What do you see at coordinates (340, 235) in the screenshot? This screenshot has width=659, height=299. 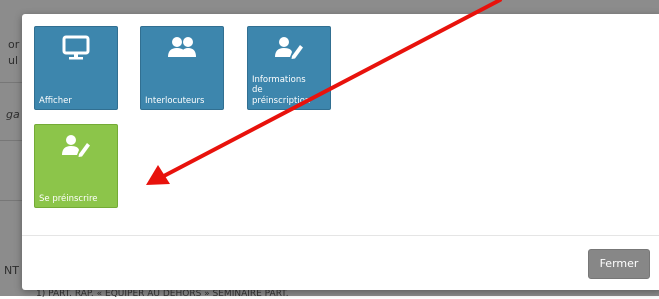 I see `modal-footer-divider` at bounding box center [340, 235].